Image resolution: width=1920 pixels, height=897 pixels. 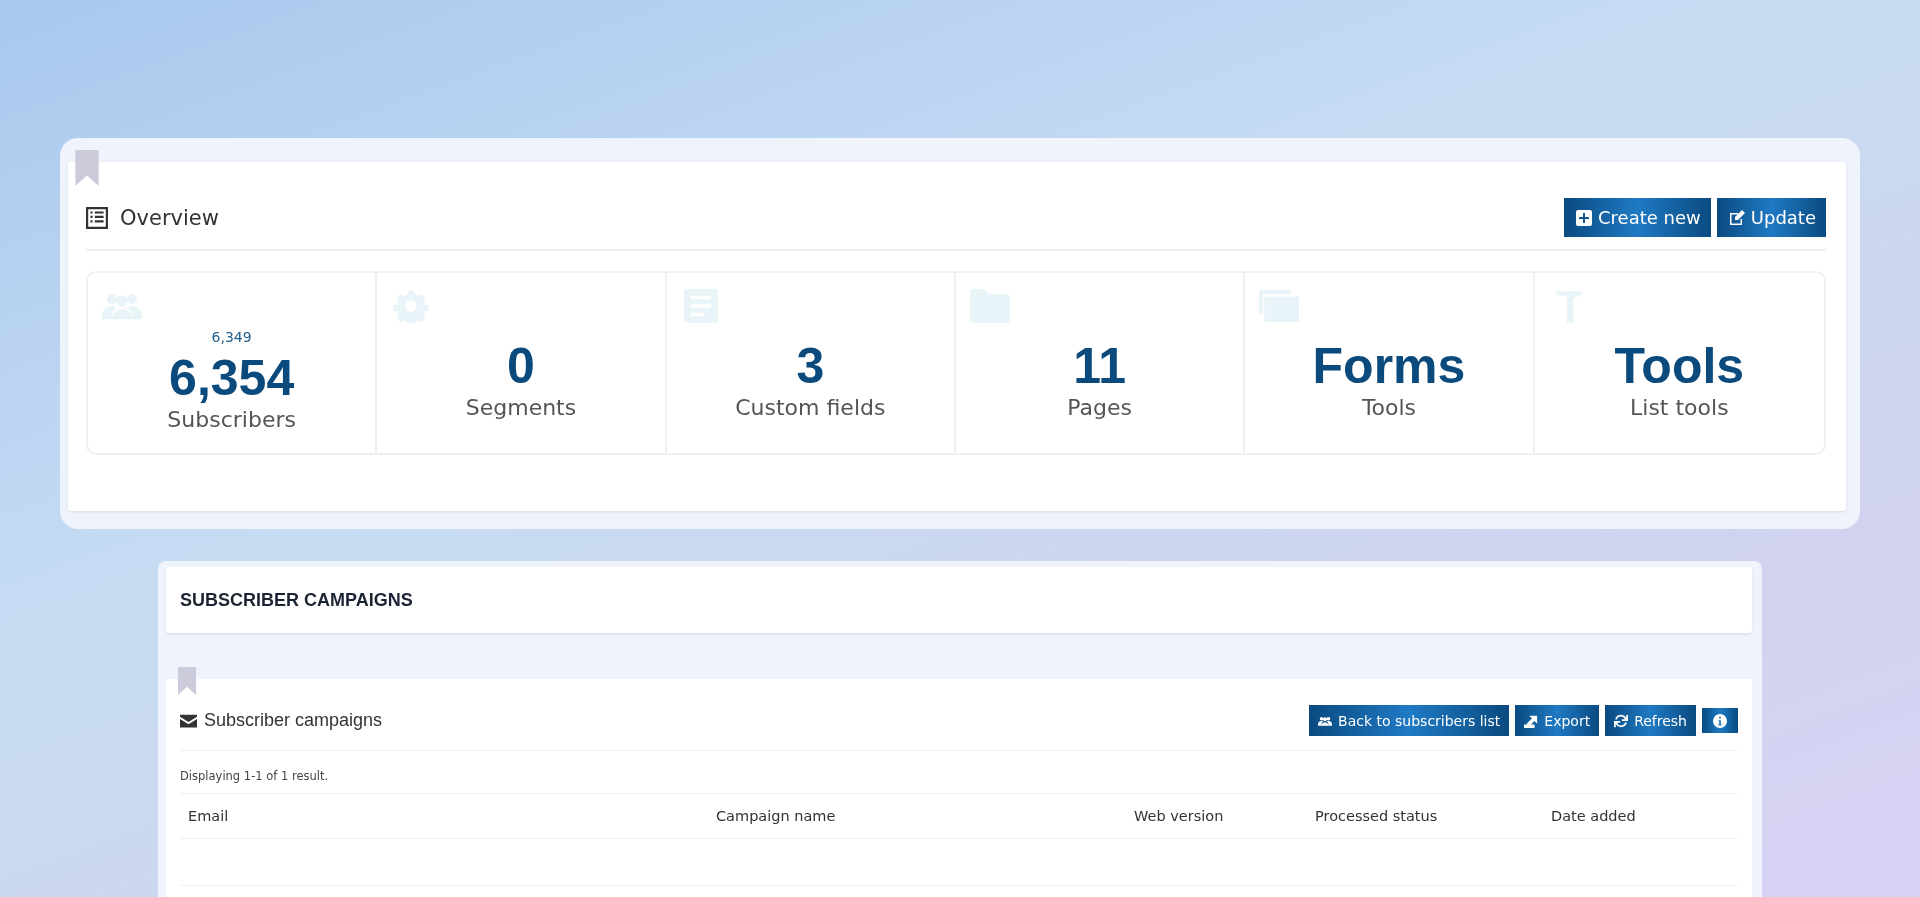 I want to click on stat-tile: 6,349 6,354 Subscribers, so click(x=233, y=363).